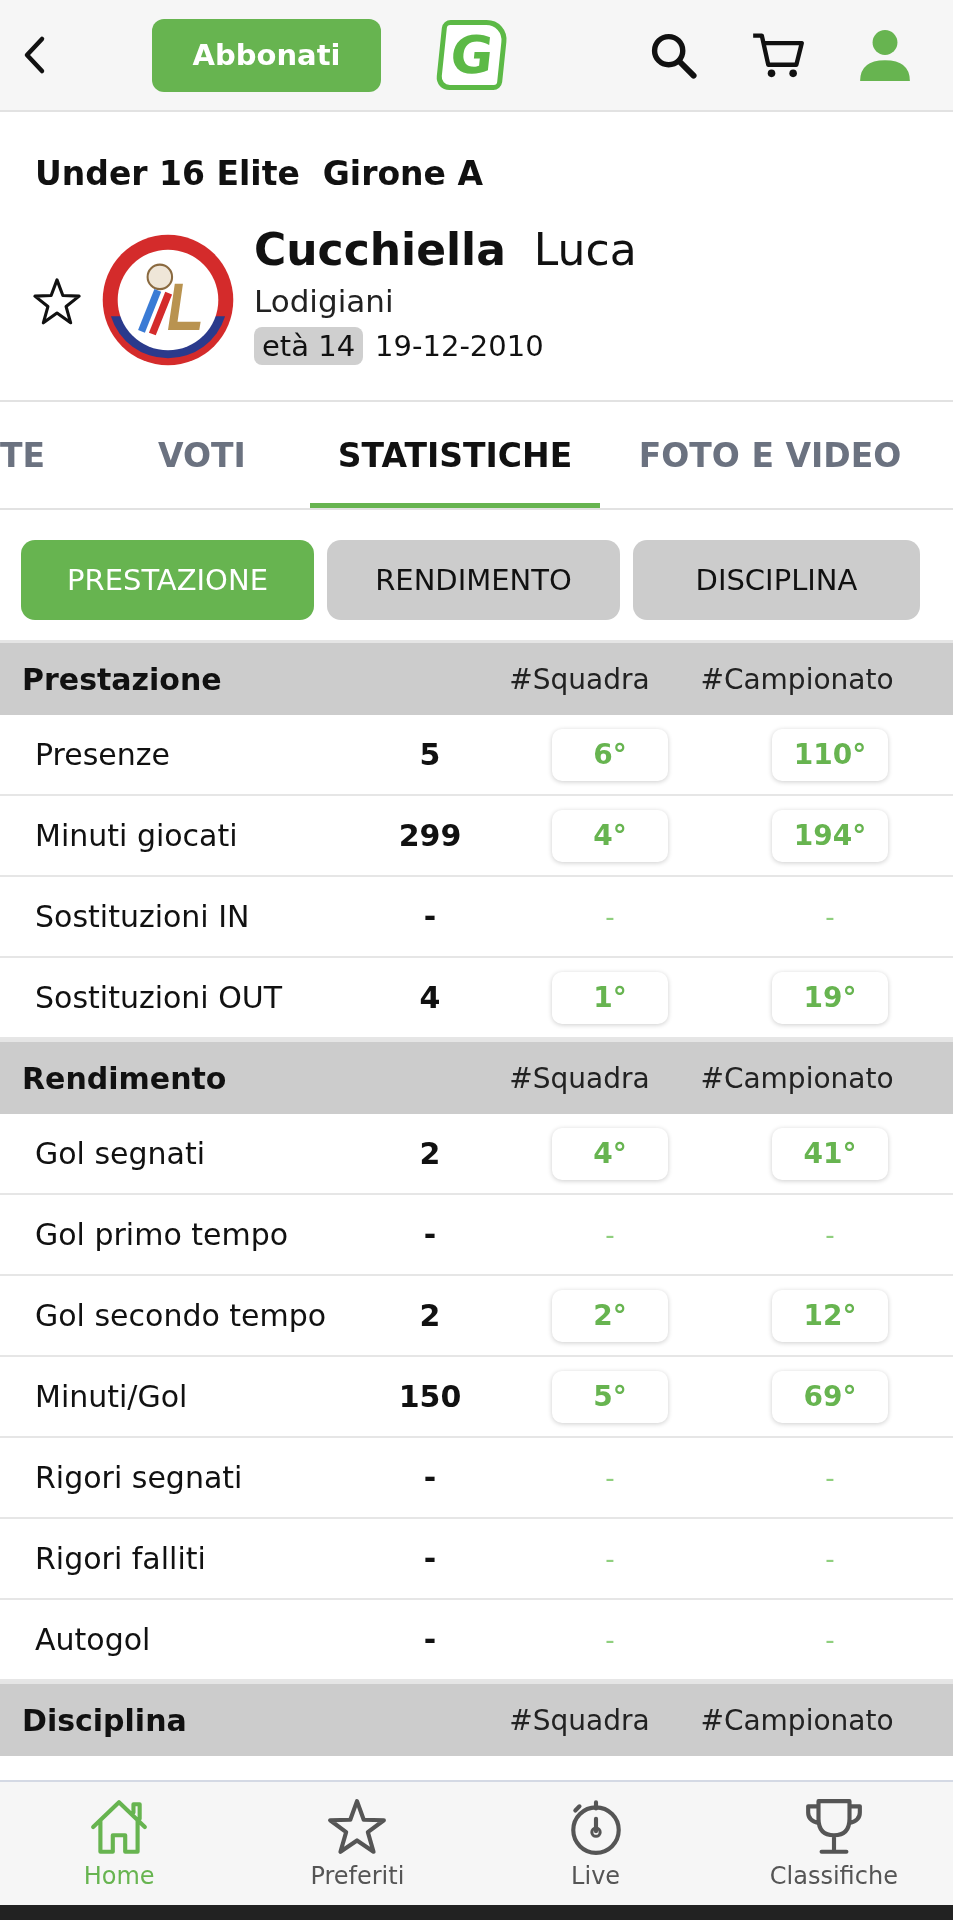 The width and height of the screenshot is (953, 1920). What do you see at coordinates (430, 754) in the screenshot?
I see `stat-value: 5` at bounding box center [430, 754].